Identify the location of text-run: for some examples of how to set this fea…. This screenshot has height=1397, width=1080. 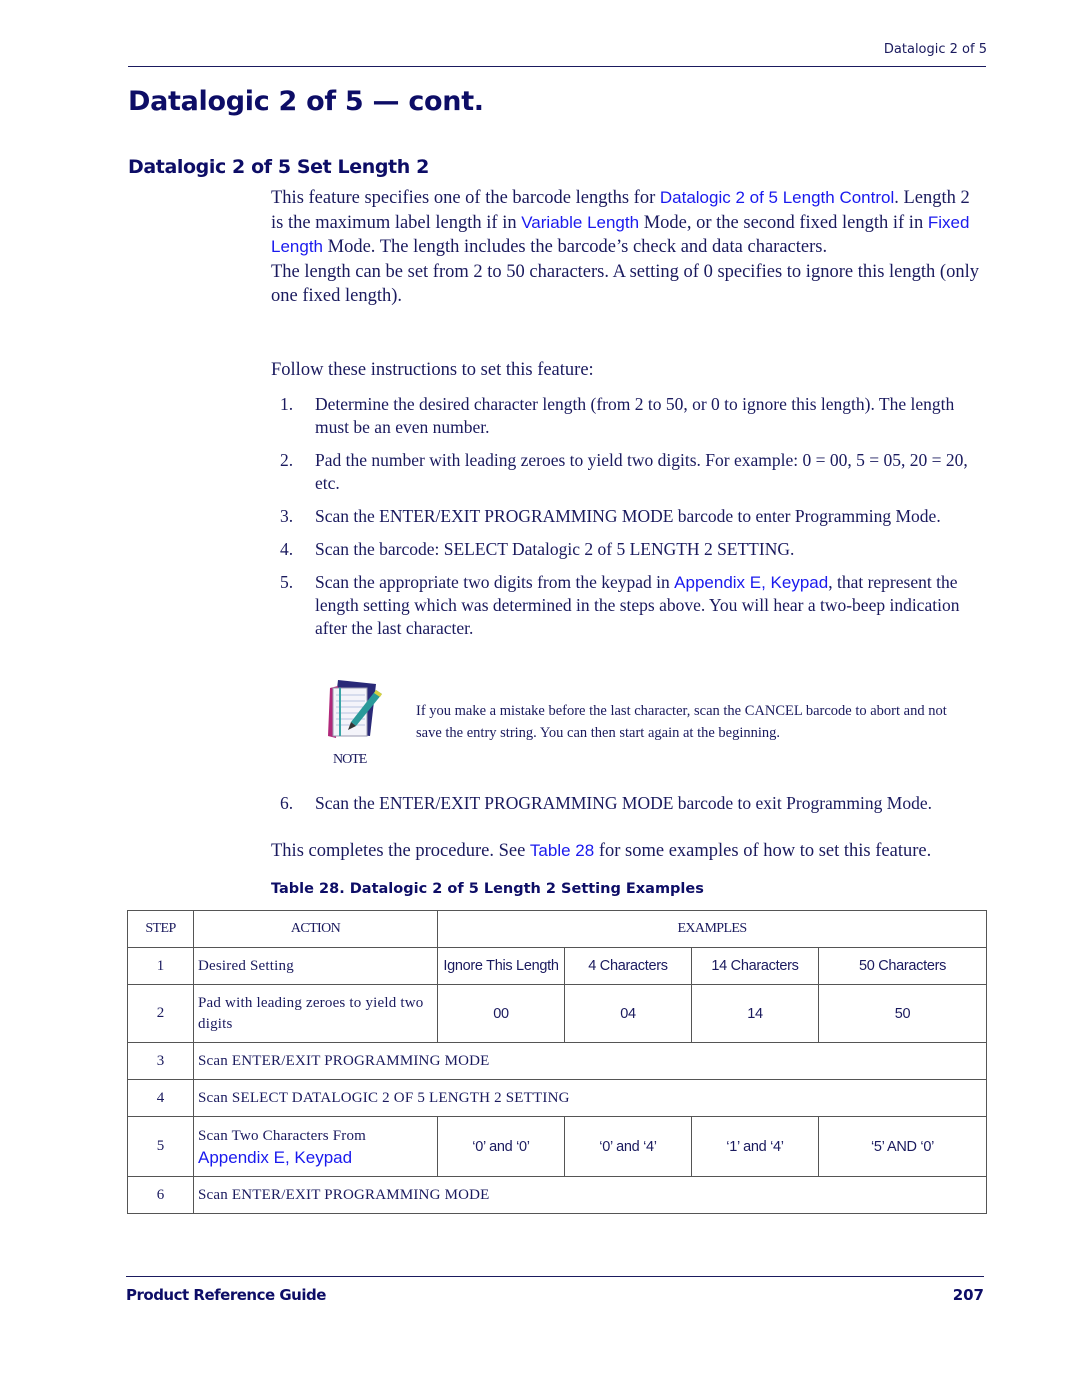
(763, 851).